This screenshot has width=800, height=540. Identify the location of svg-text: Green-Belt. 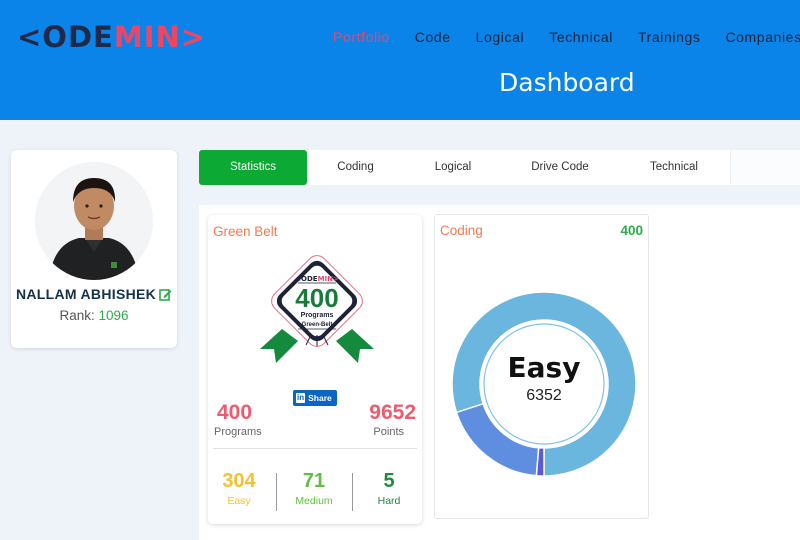
(317, 325).